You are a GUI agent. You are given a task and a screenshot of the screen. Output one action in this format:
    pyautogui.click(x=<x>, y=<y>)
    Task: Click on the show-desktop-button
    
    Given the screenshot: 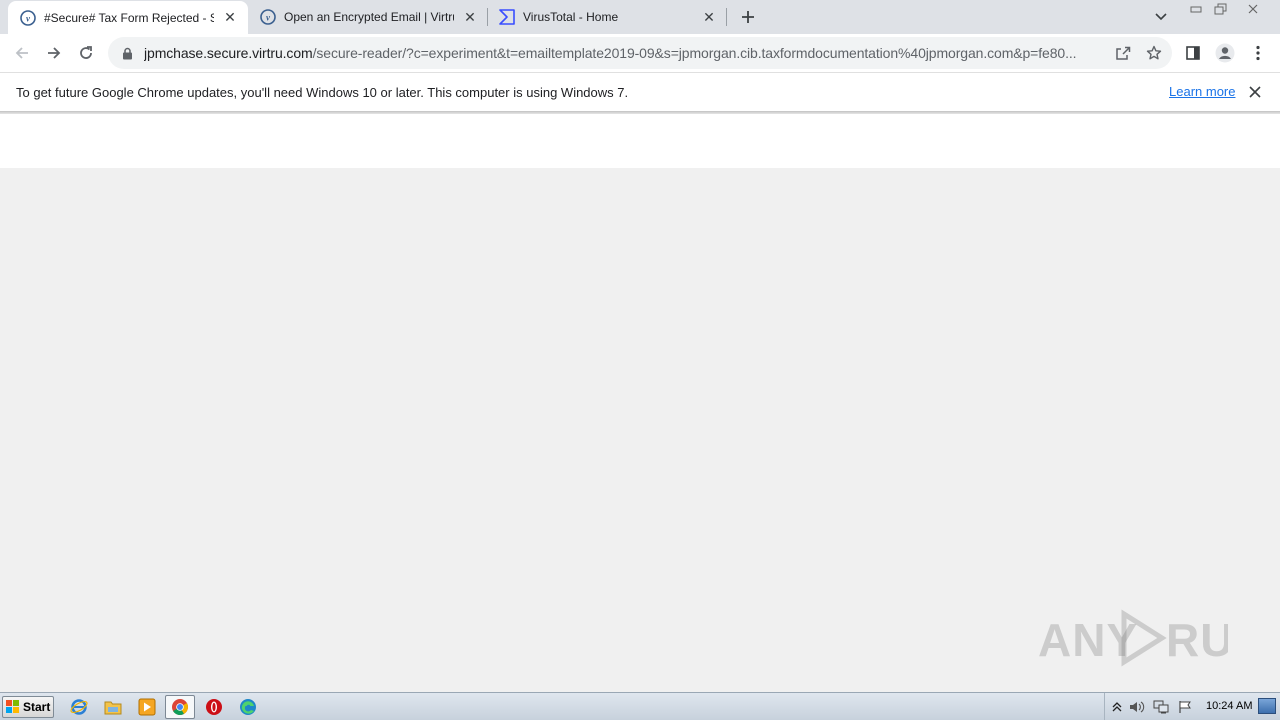 What is the action you would take?
    pyautogui.click(x=1267, y=706)
    